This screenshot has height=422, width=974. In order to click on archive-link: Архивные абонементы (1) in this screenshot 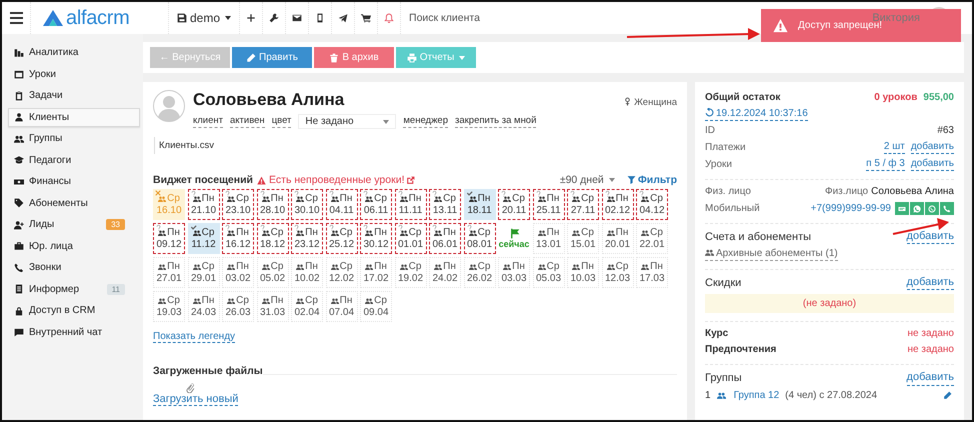, I will do `click(771, 255)`.